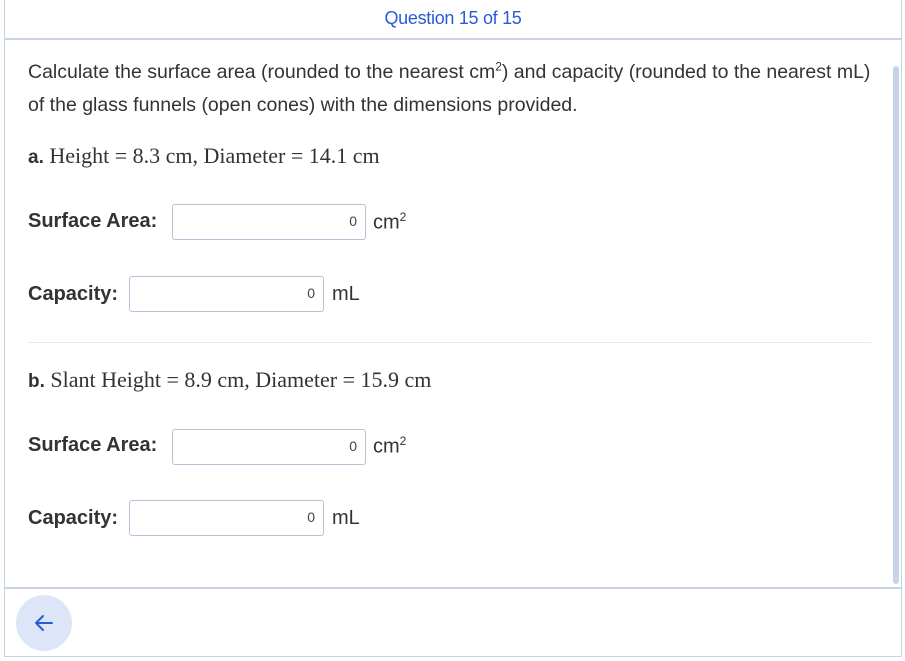 The height and width of the screenshot is (661, 905). I want to click on part-b-surface-area-value: 0, so click(353, 446).